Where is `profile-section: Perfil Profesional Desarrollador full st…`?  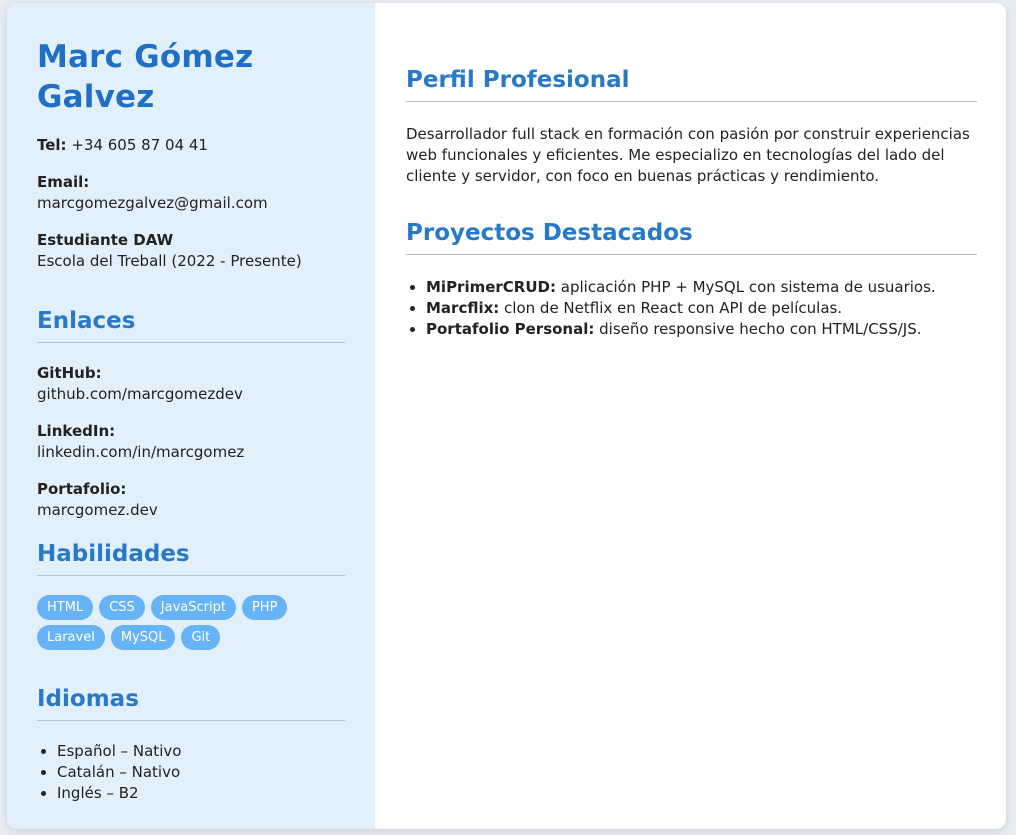 profile-section: Perfil Profesional Desarrollador full st… is located at coordinates (691, 126).